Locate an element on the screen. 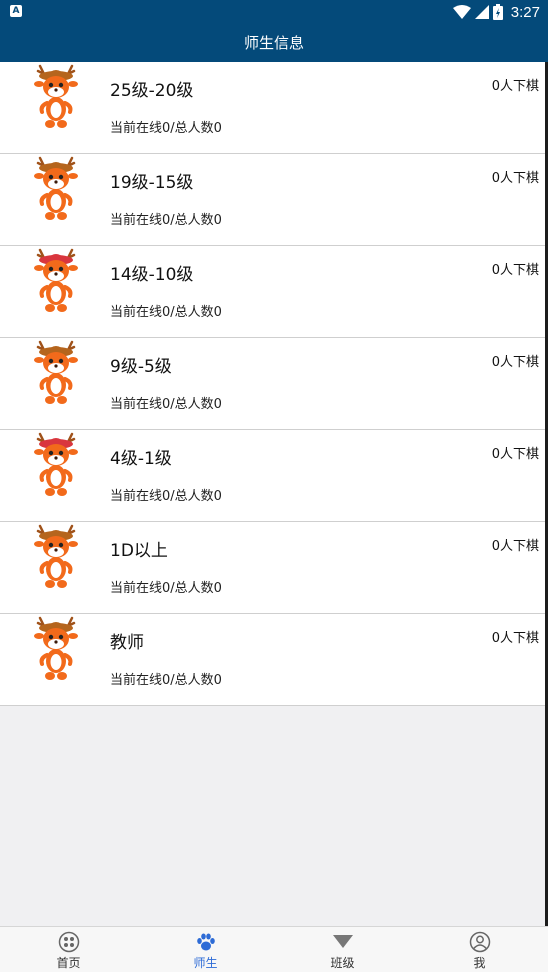 The height and width of the screenshot is (972, 548). tab-teachers-students: 师生 is located at coordinates (205, 949).